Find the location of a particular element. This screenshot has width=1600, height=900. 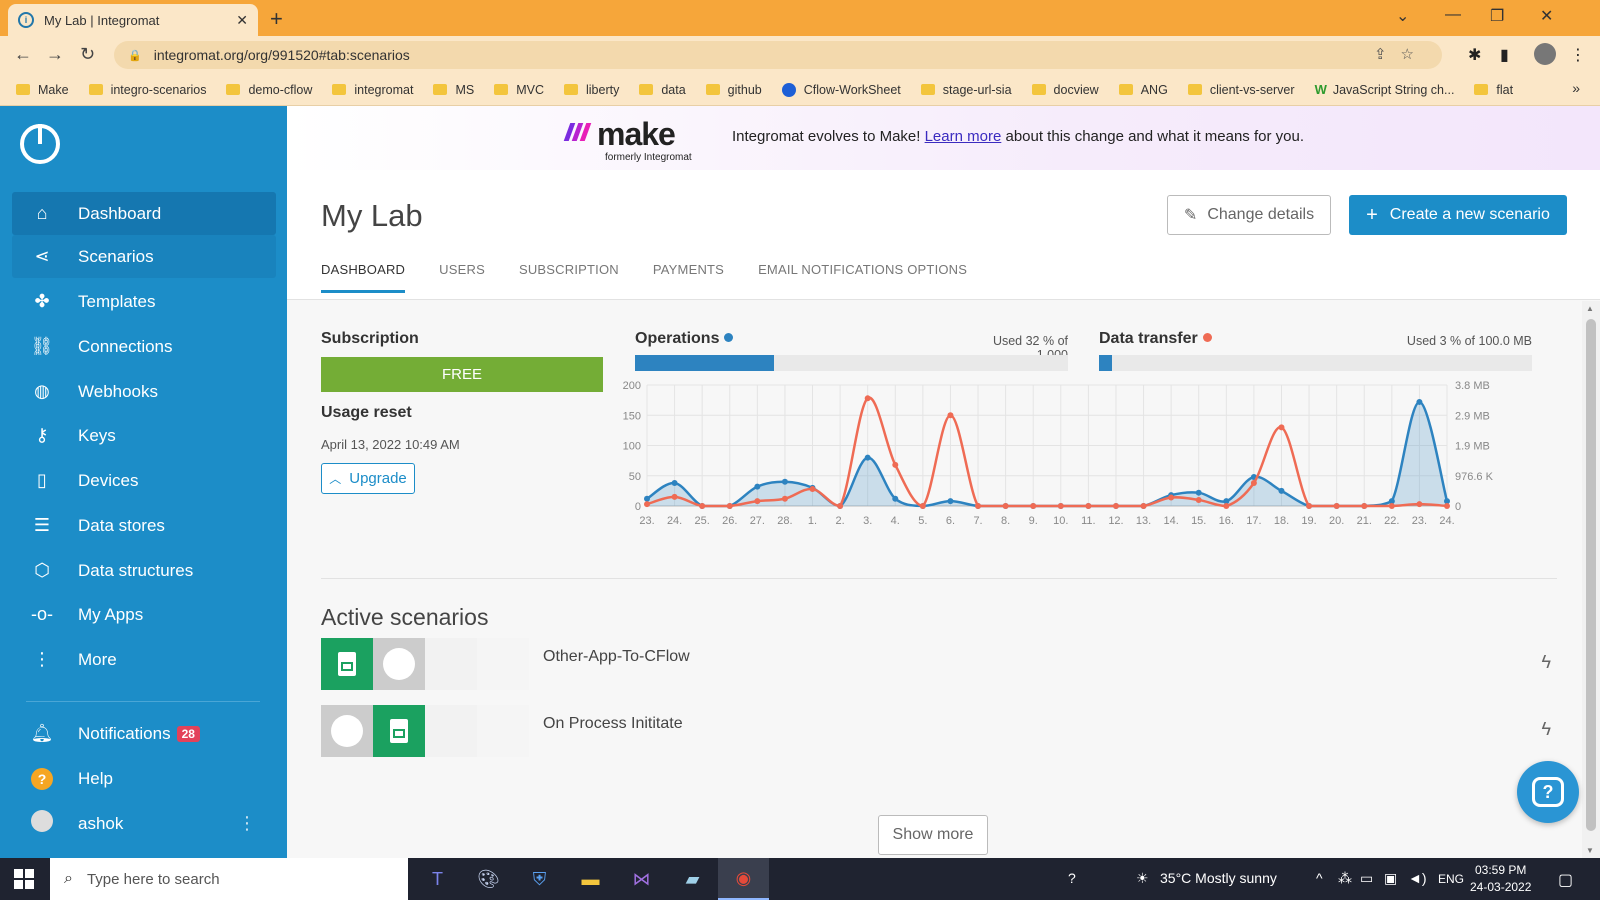

defender-icon: ⛨ is located at coordinates (539, 879).